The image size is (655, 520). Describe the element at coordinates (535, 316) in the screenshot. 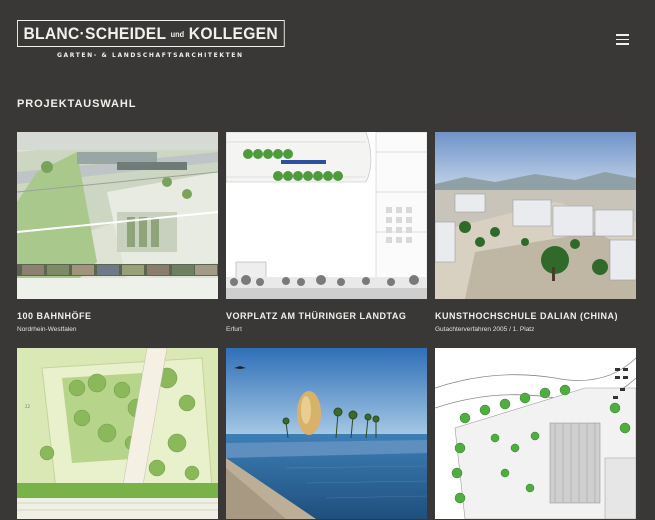

I see `project-title: KUNSTHOCHSCHULE DALIAN (CHINA)` at that location.